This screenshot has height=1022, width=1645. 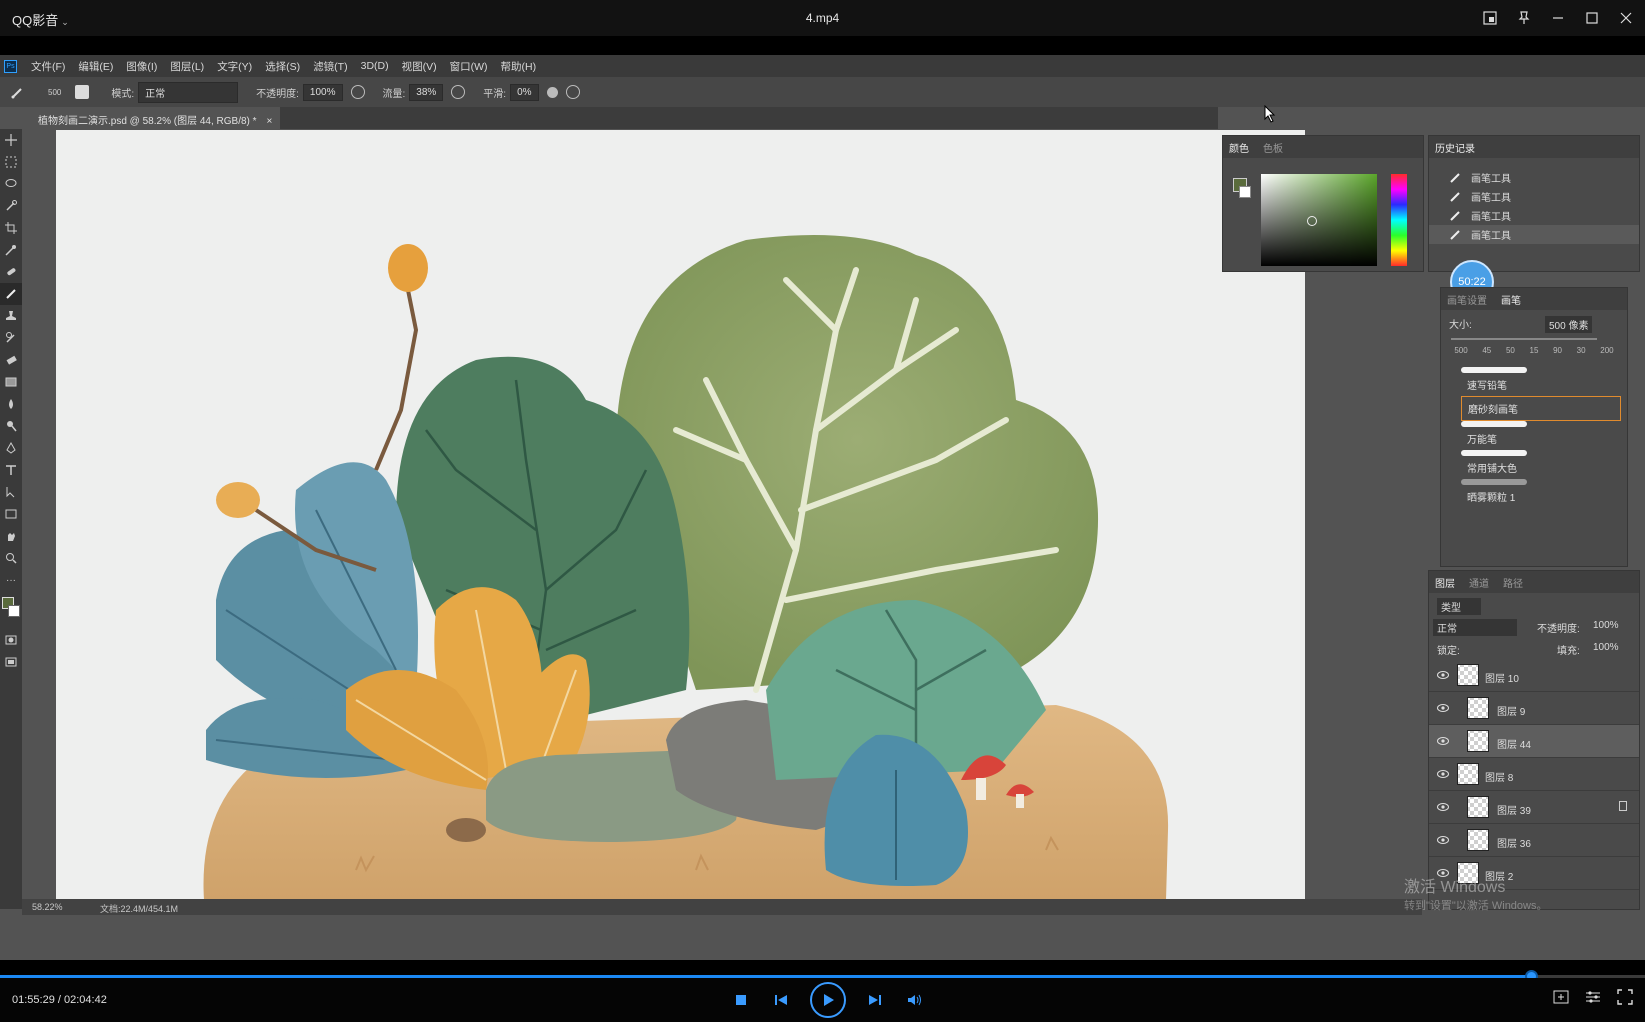 I want to click on picture-in-picture-button, so click(x=1490, y=18).